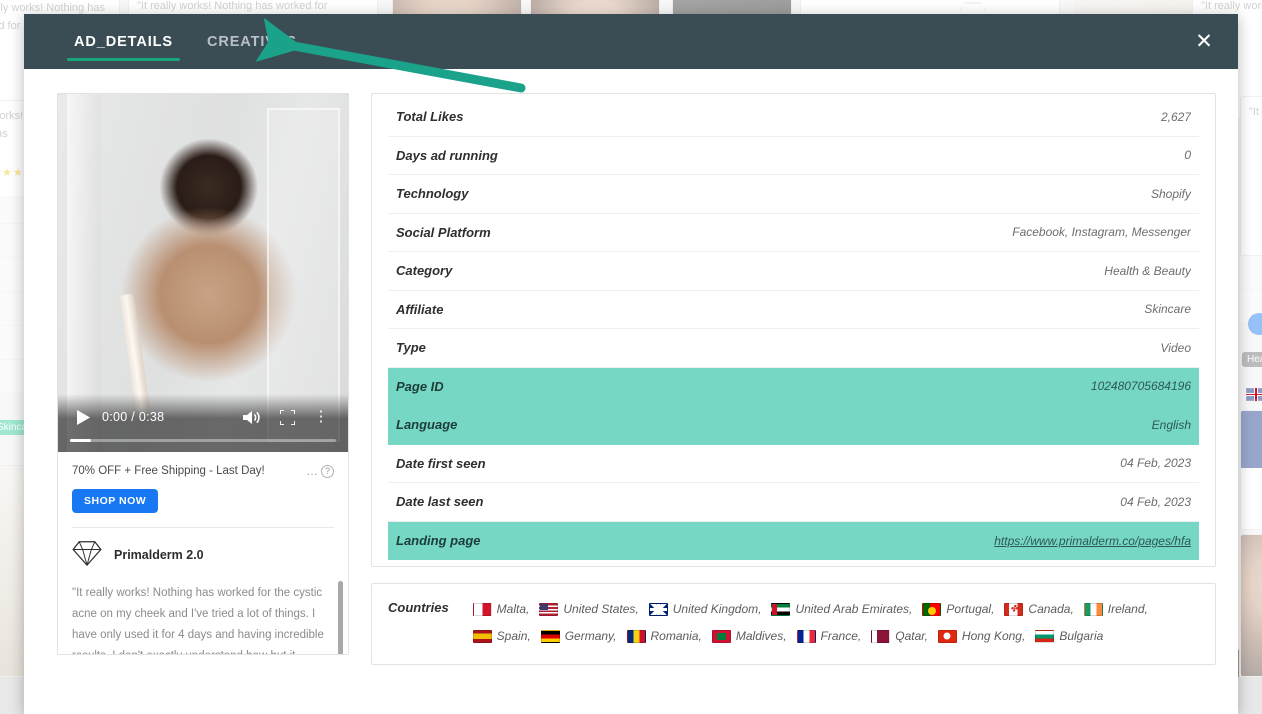 Image resolution: width=1262 pixels, height=714 pixels. Describe the element at coordinates (993, 636) in the screenshot. I see `country-name: Hong Kong,` at that location.